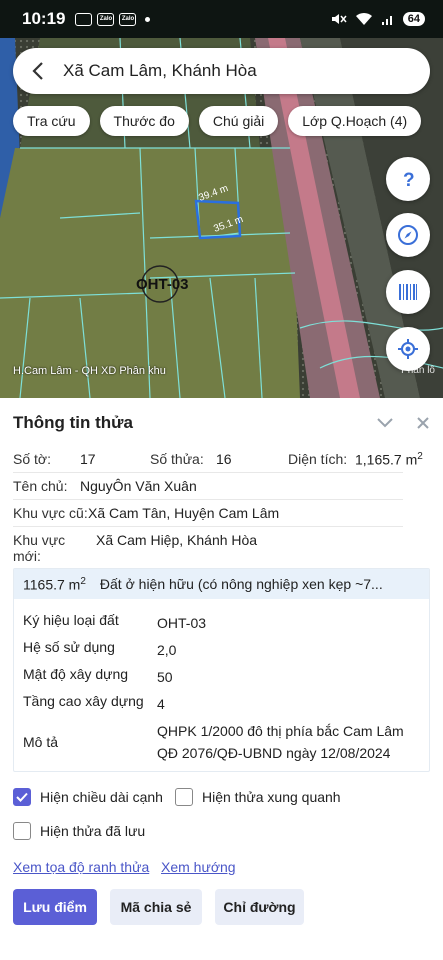  I want to click on sheet-number-value: 17, so click(88, 459).